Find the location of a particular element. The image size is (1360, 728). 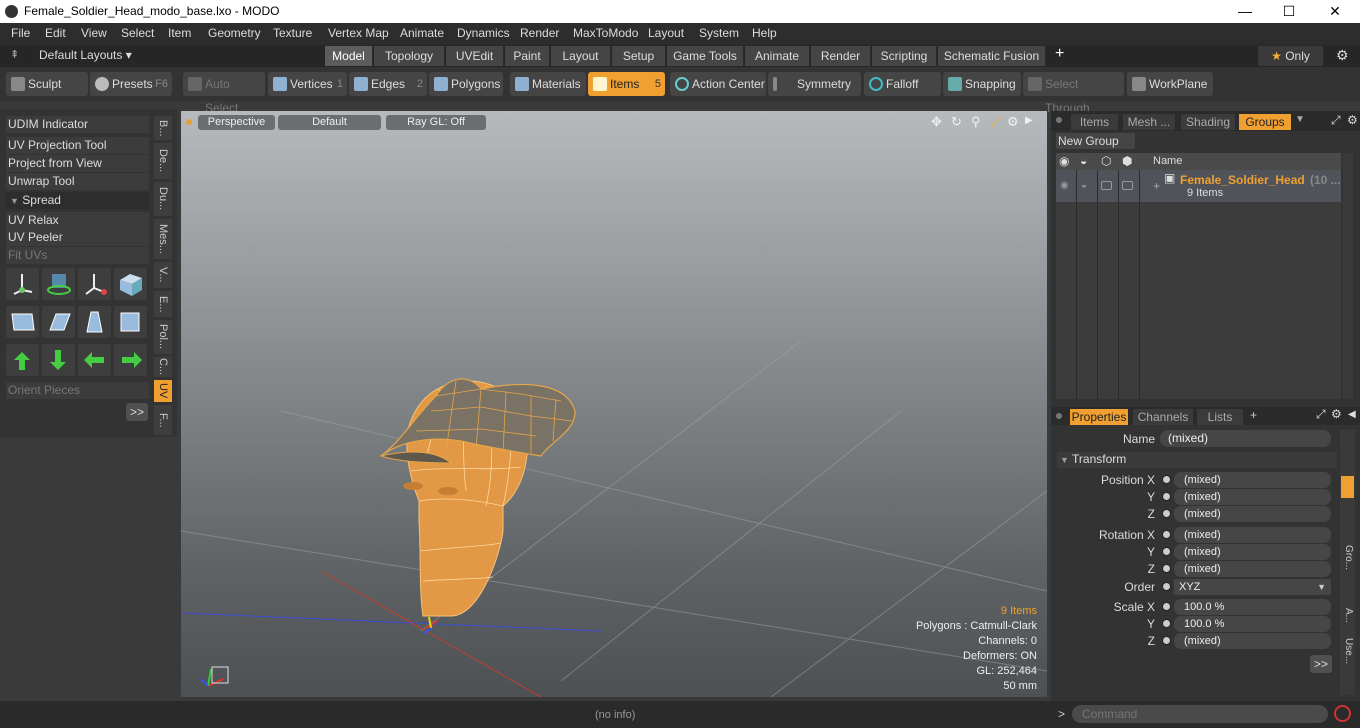

uv-projection-tool-button: UV Projection Tool is located at coordinates (77, 145).